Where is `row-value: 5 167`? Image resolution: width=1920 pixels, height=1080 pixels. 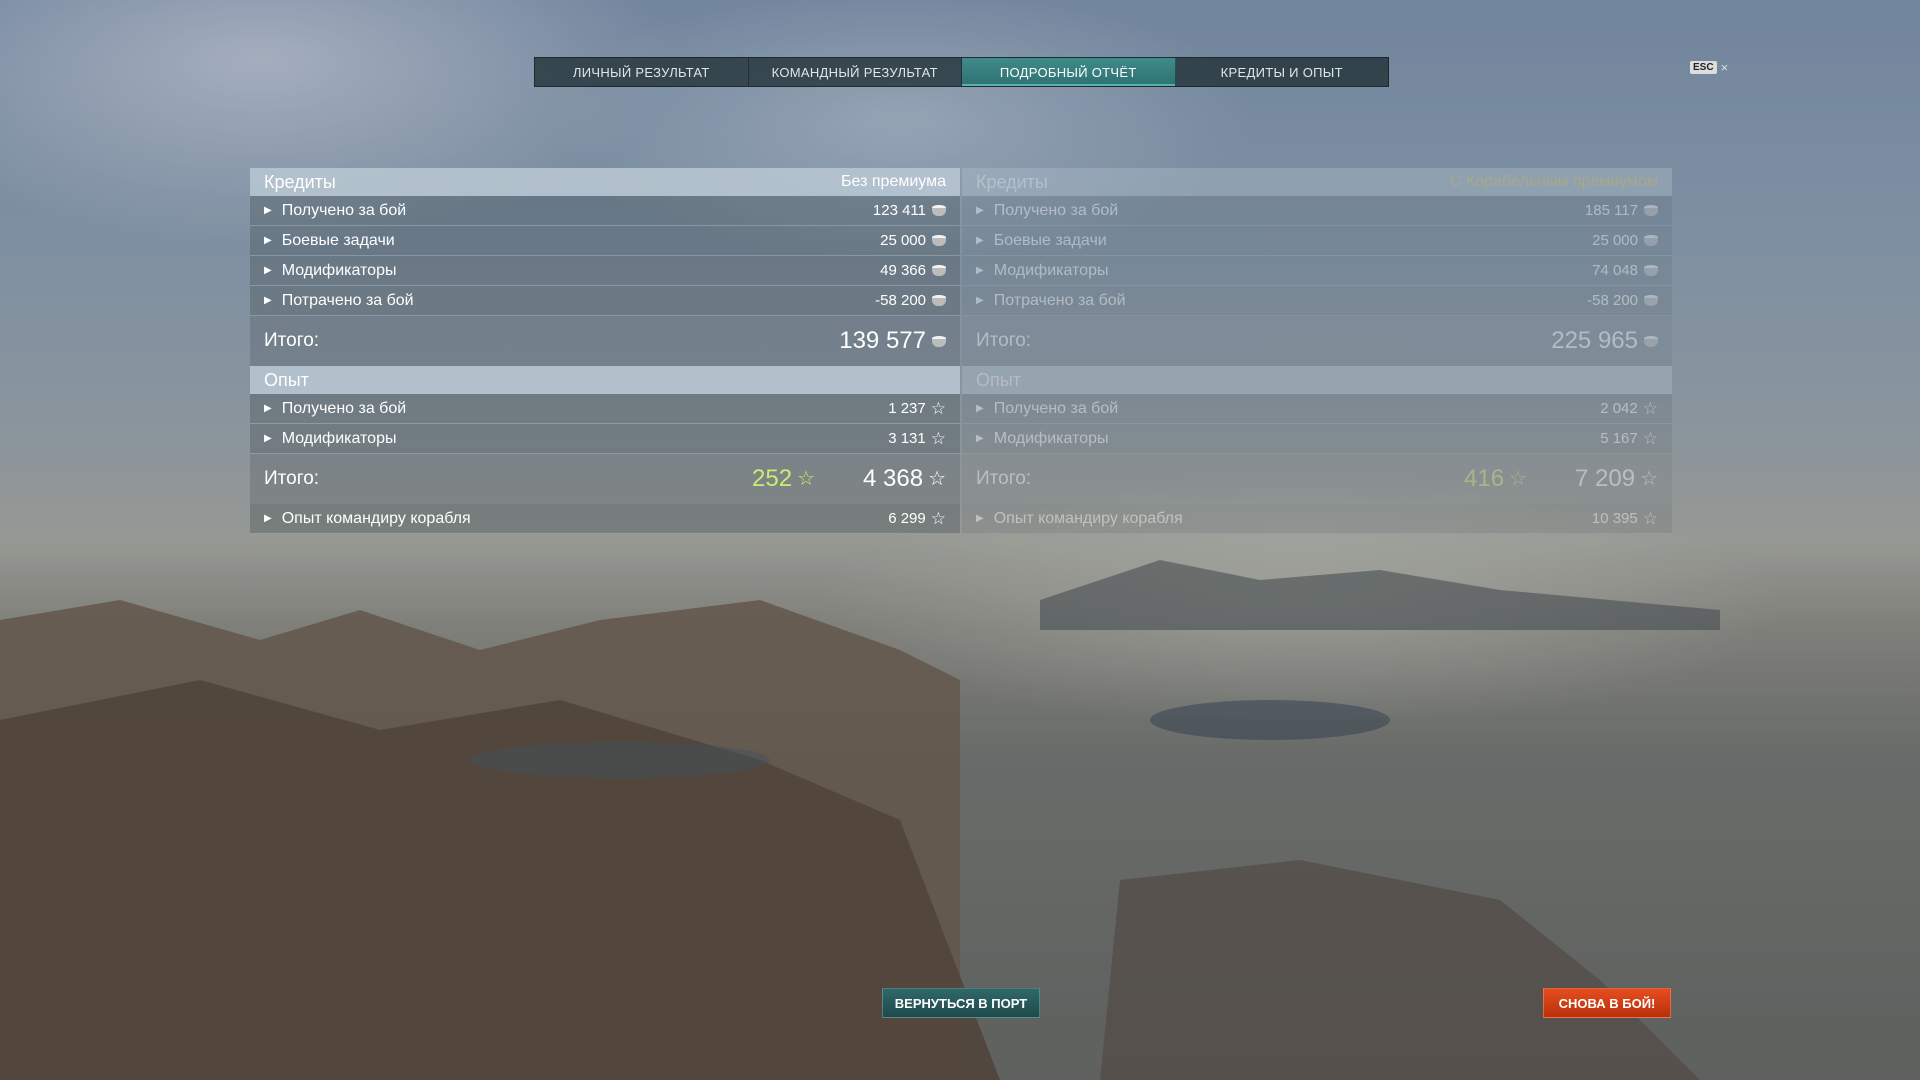
row-value: 5 167 is located at coordinates (1619, 438).